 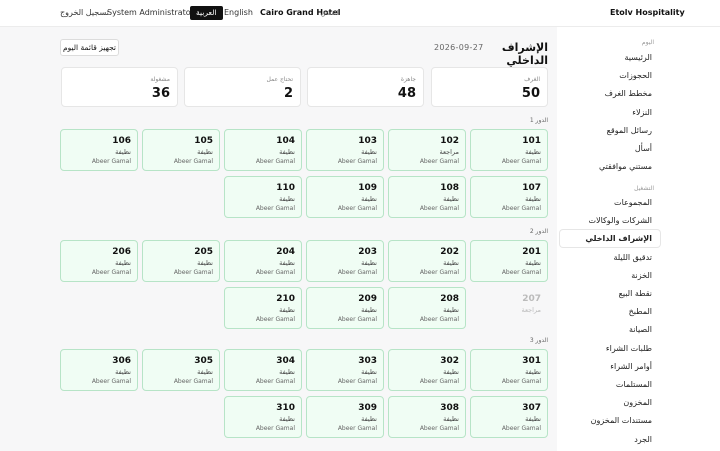 I want to click on sidebar-item: الحجوزات, so click(x=610, y=75).